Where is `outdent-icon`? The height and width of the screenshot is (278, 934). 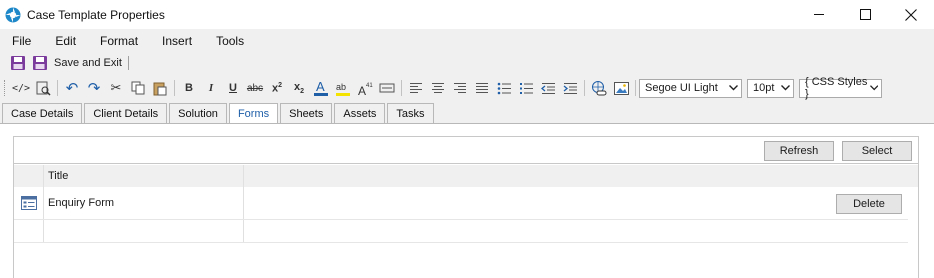 outdent-icon is located at coordinates (547, 88).